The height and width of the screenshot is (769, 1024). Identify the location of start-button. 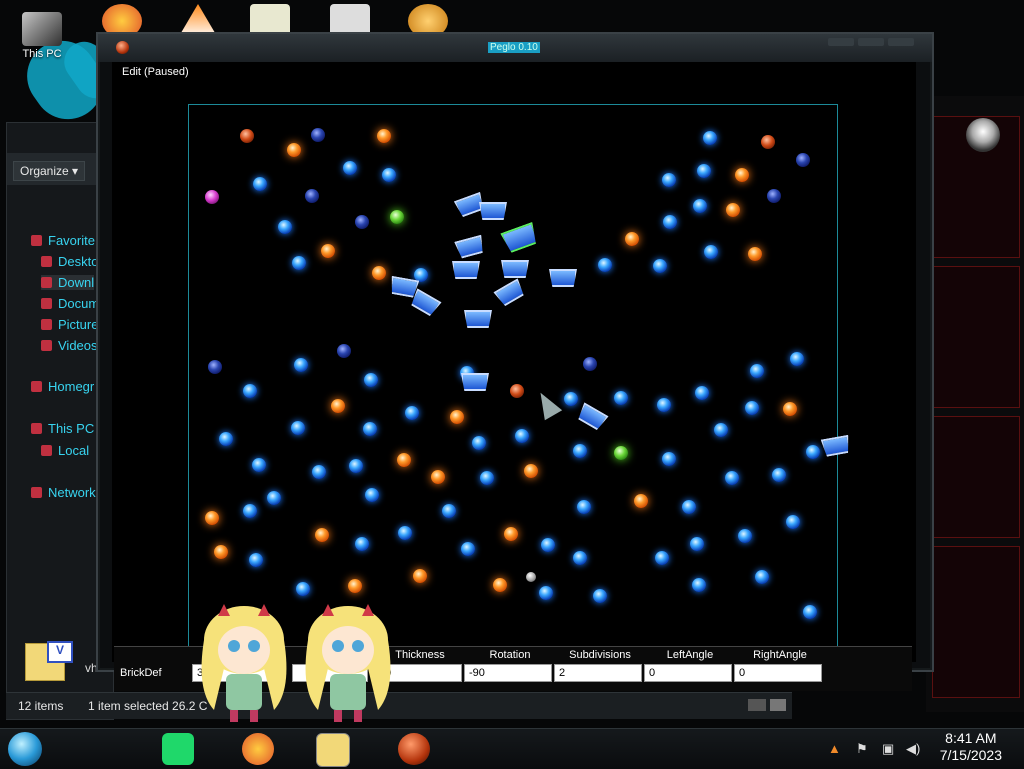
(25, 749).